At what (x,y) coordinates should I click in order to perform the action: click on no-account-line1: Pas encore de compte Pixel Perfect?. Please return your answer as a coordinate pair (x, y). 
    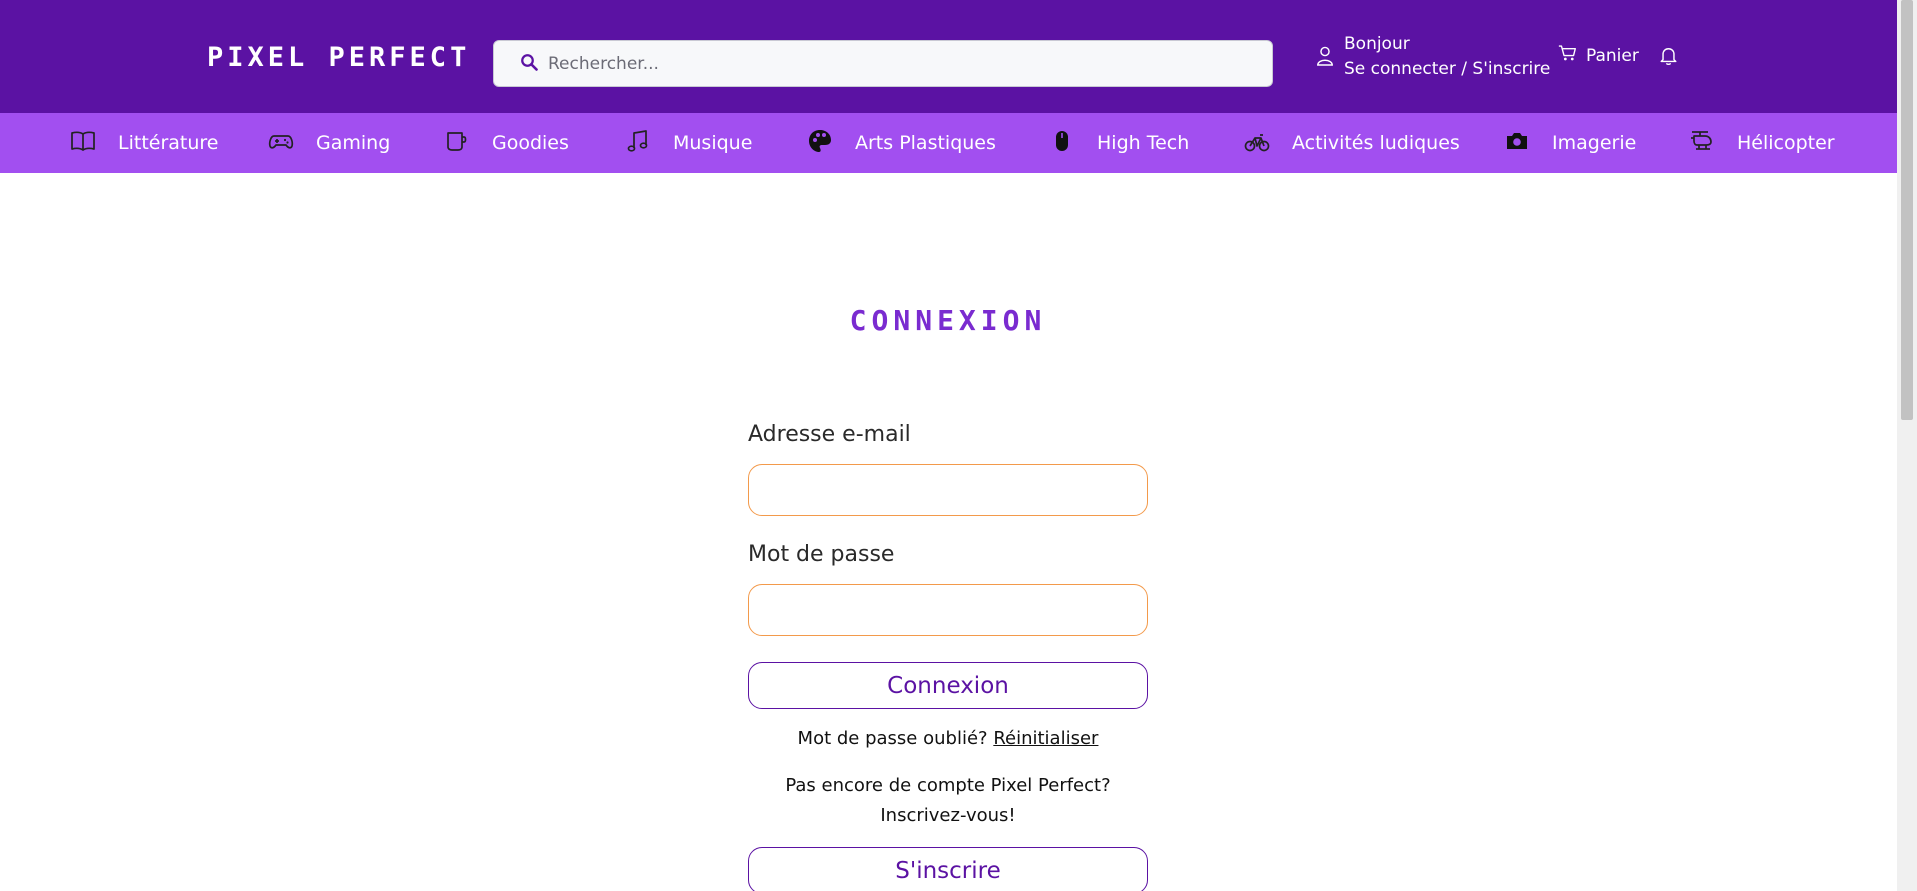
    Looking at the image, I should click on (948, 785).